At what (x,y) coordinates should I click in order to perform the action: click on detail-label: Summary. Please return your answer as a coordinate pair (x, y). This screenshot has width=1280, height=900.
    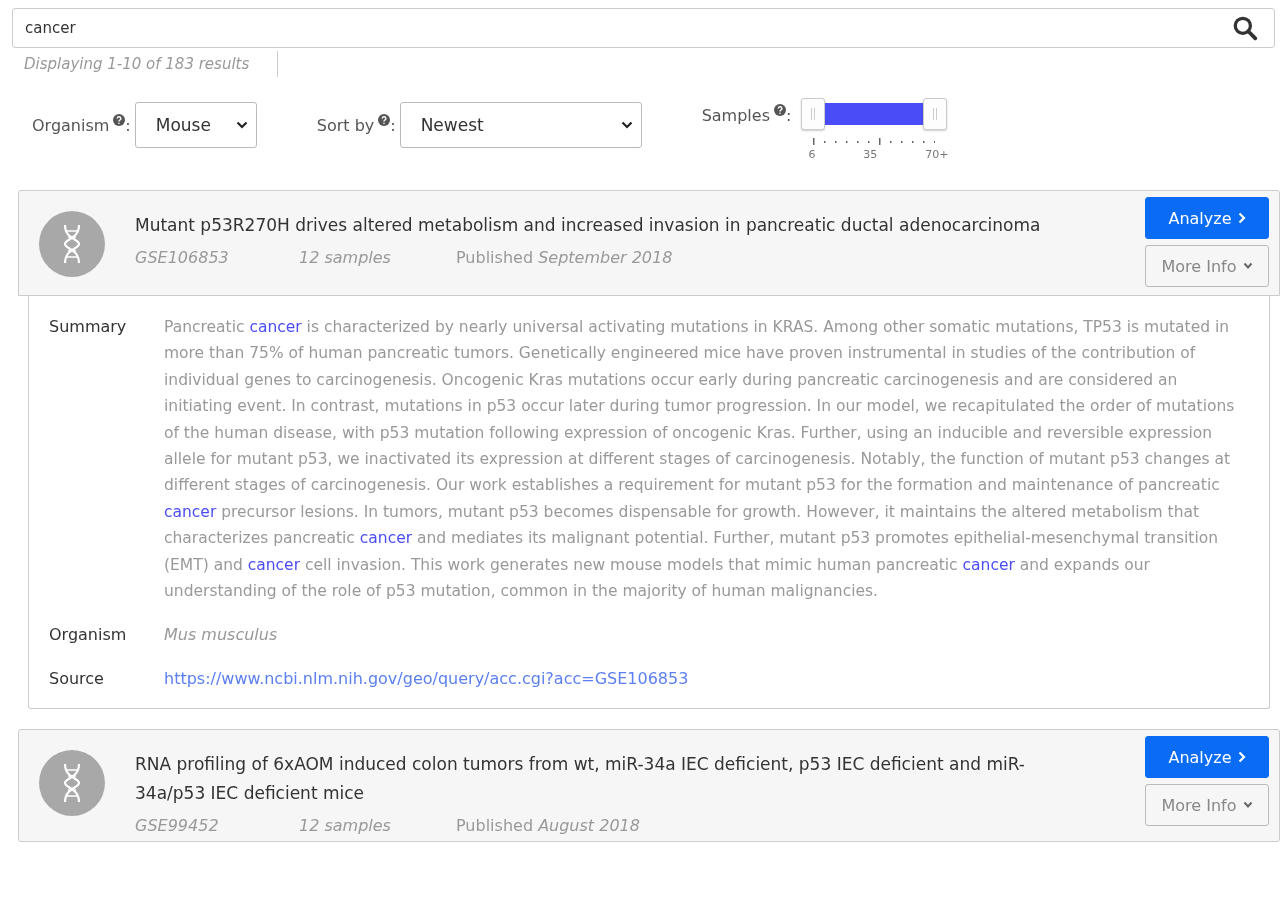
    Looking at the image, I should click on (88, 327).